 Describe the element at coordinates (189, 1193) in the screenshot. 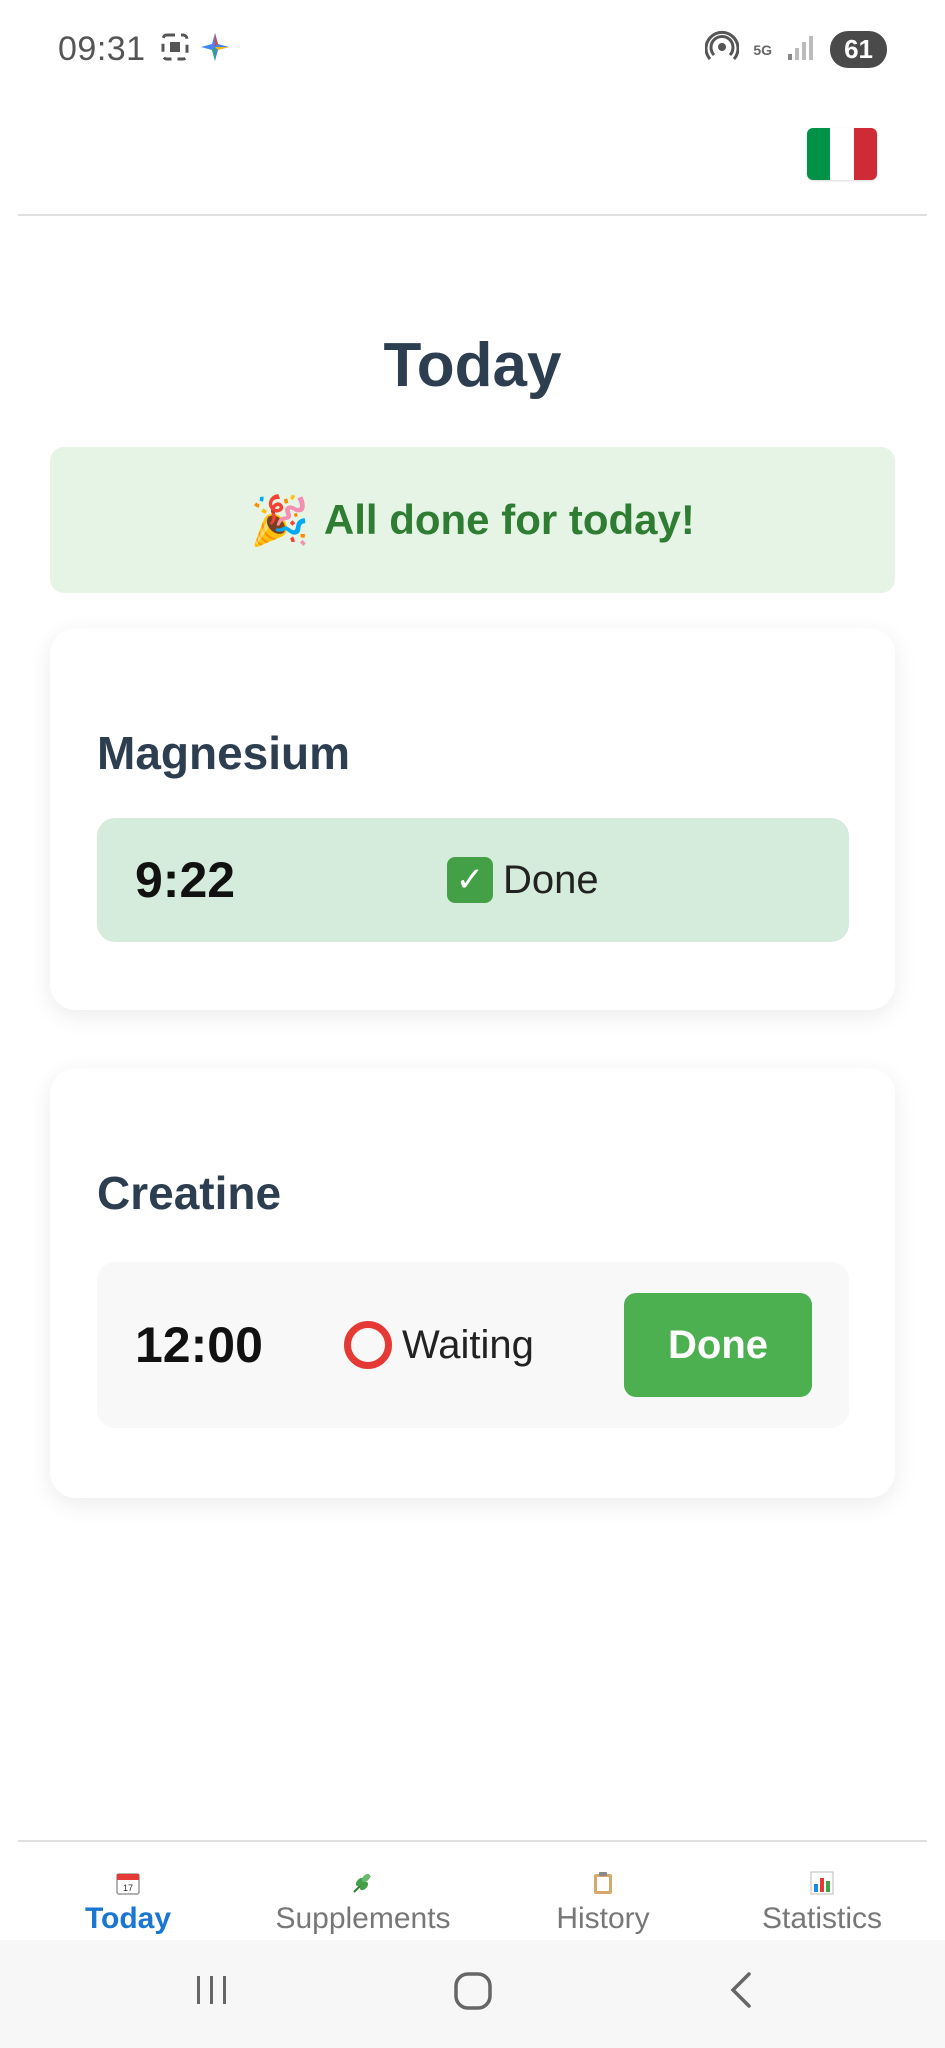

I see `supplement-name: Creatine` at that location.